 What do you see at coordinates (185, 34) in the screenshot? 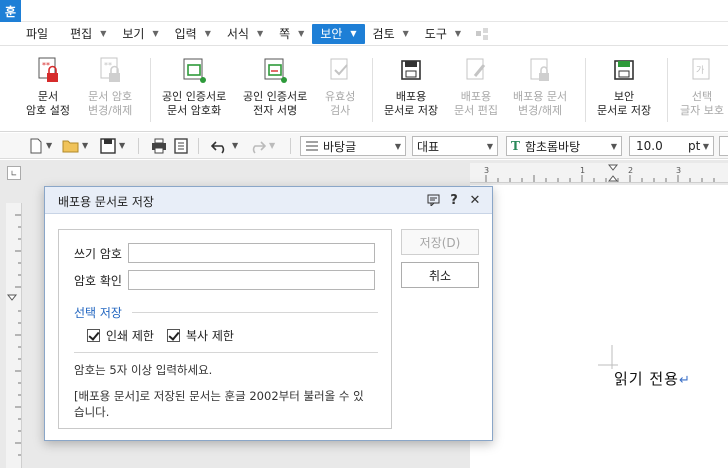
I see `menu-insert-label: 입력` at bounding box center [185, 34].